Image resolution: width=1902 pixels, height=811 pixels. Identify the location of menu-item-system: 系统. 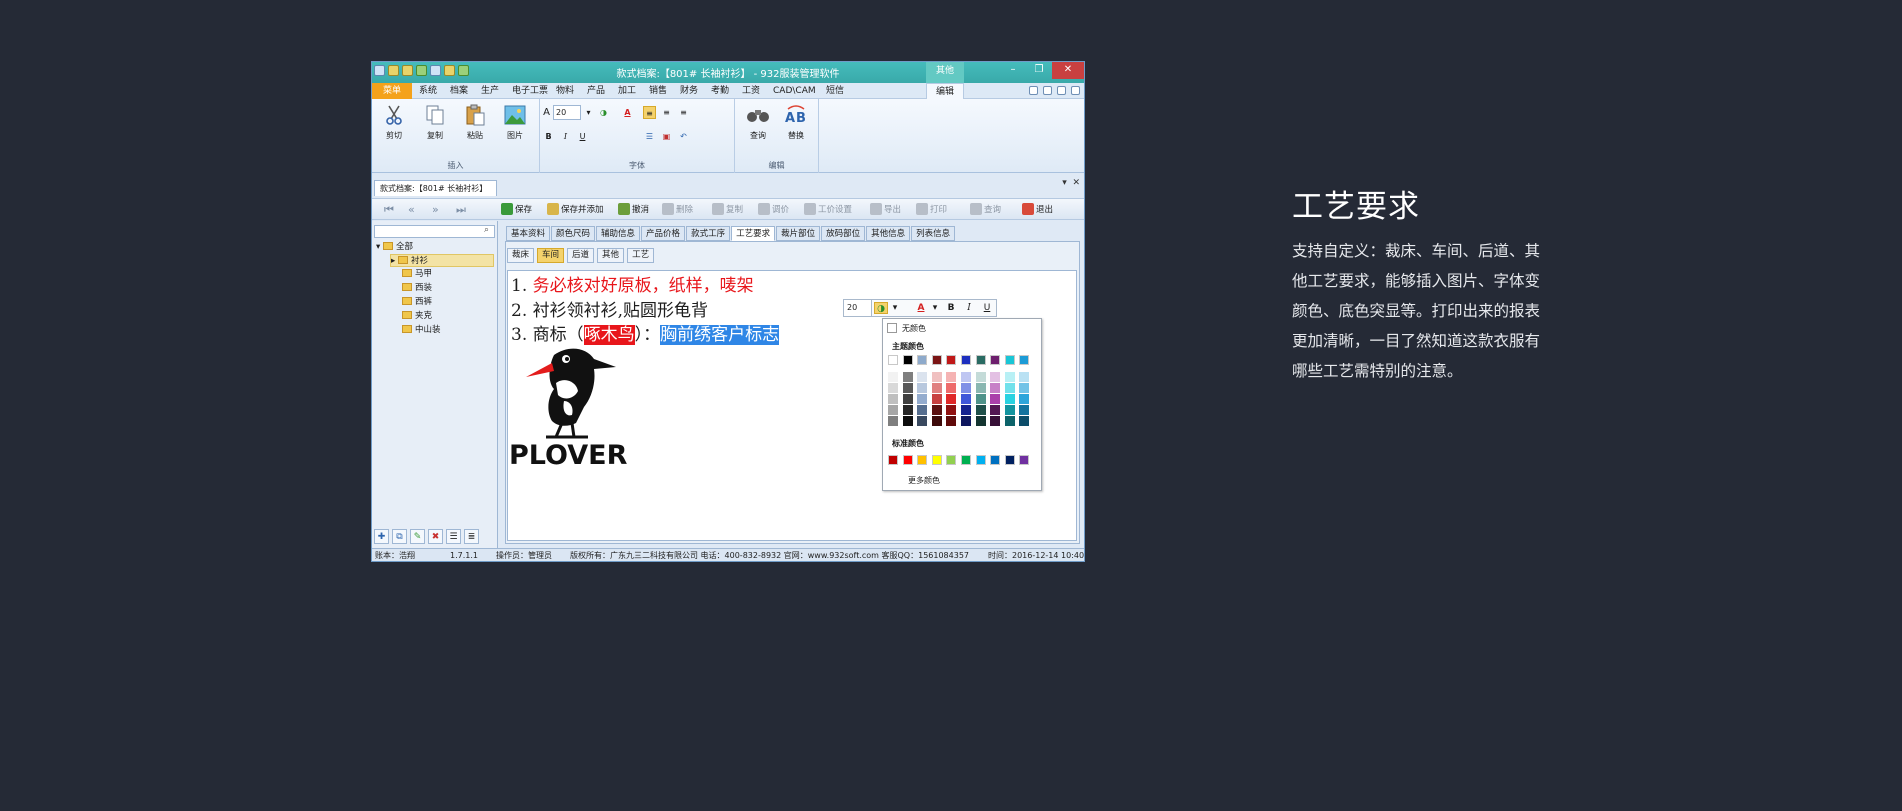
(428, 91).